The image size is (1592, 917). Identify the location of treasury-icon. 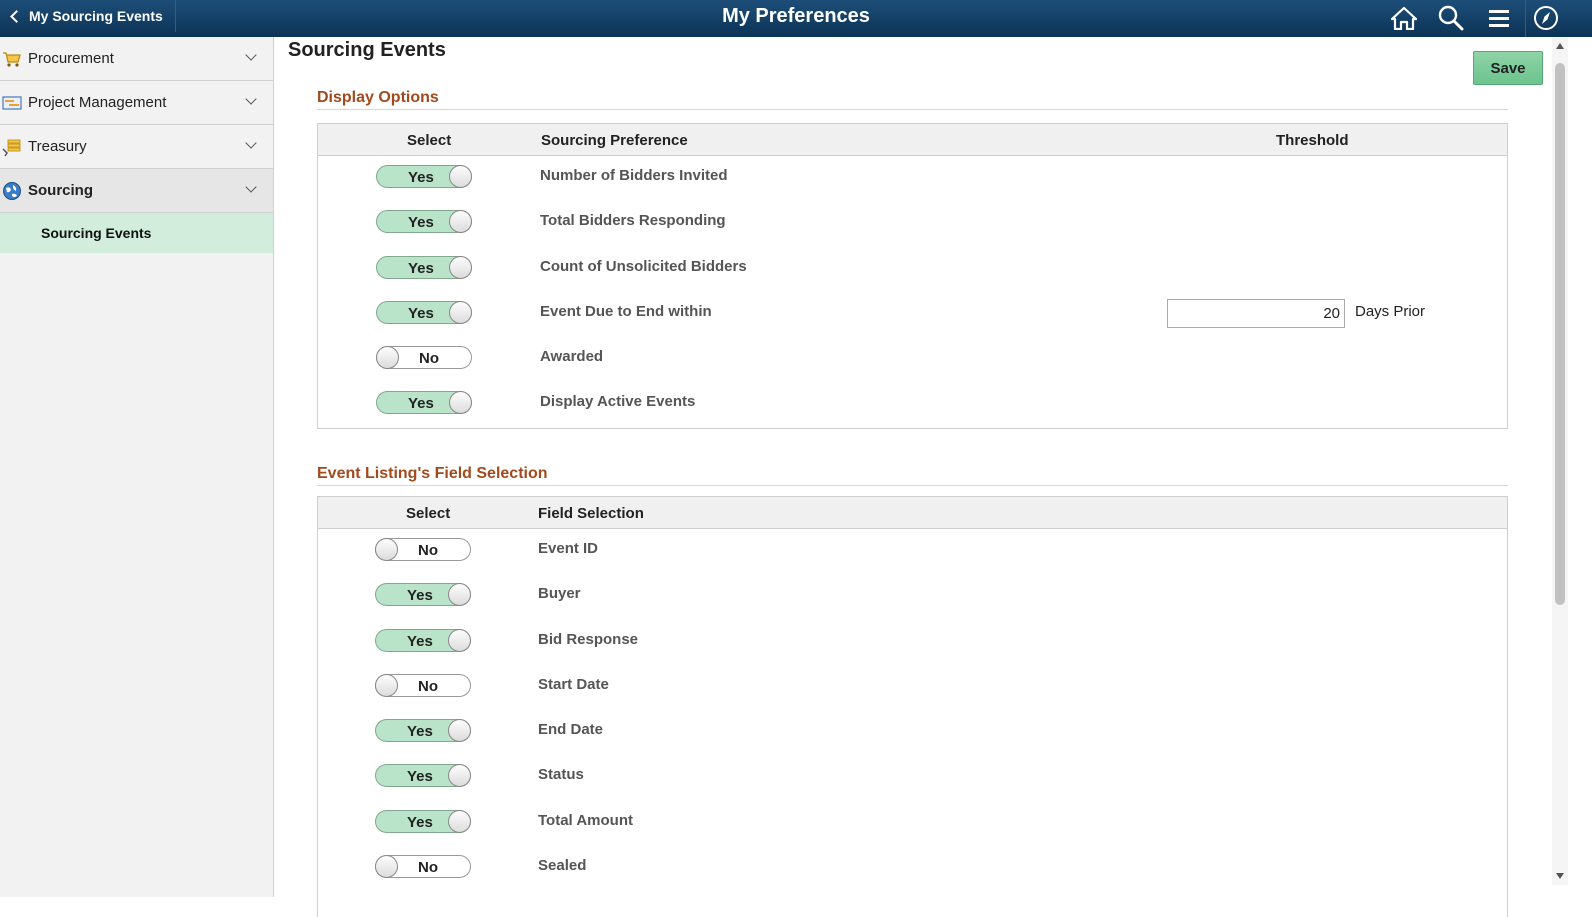
(12, 147).